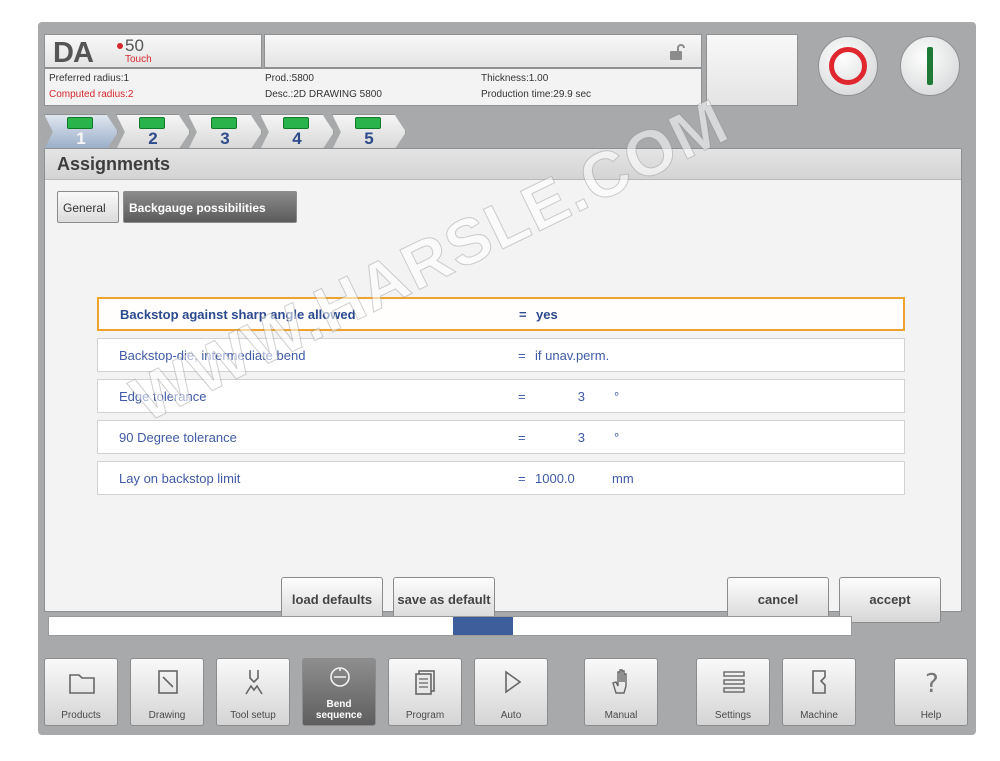  Describe the element at coordinates (621, 715) in the screenshot. I see `nav-label: Manual` at that location.